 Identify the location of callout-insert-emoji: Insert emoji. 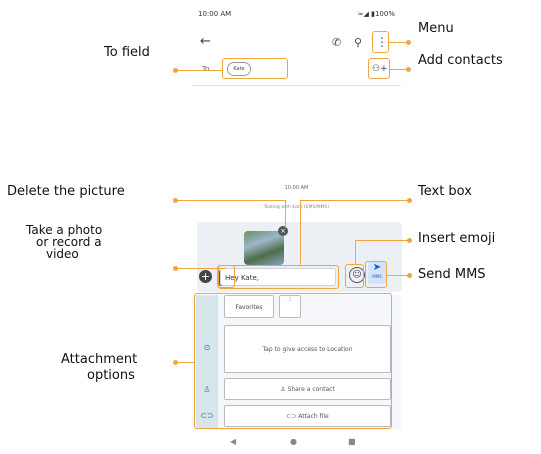
(457, 238).